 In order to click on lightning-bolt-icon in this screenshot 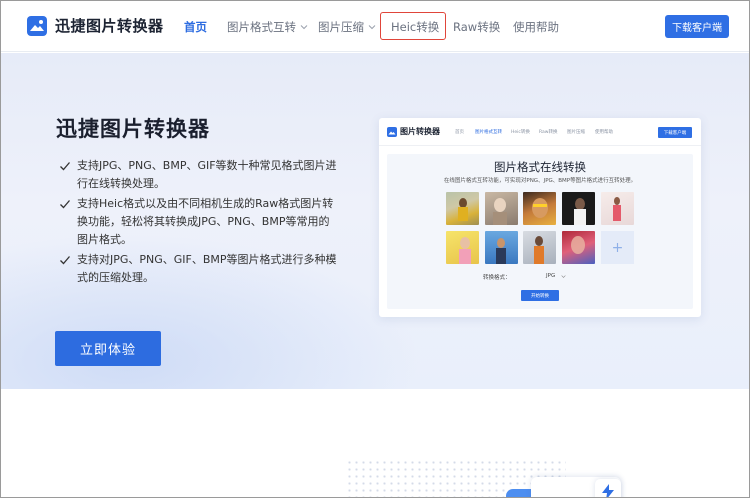, I will do `click(608, 490)`.